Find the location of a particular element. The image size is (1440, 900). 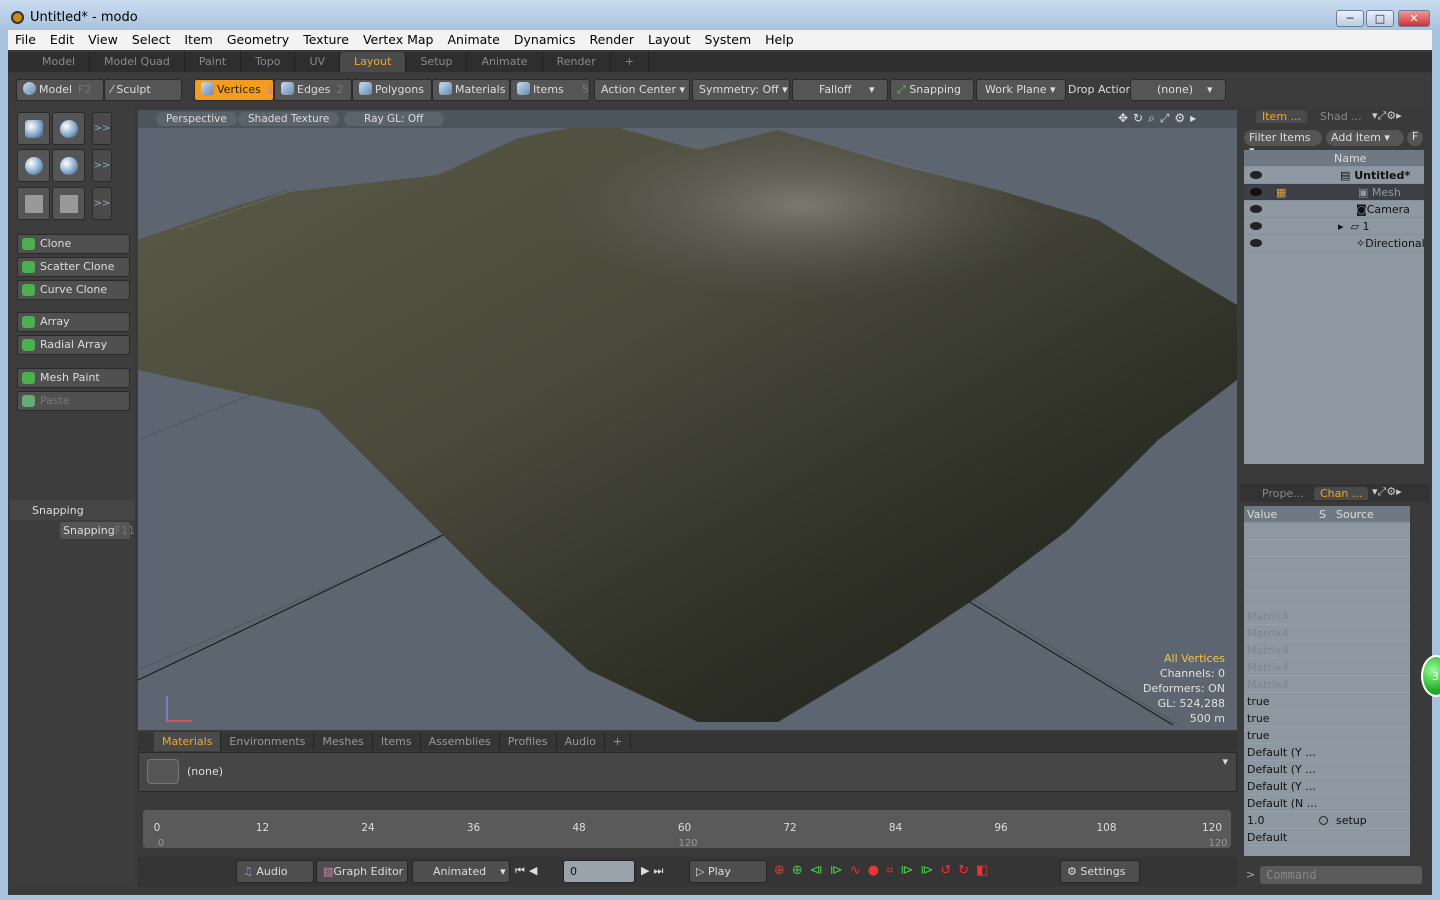

tab-layout: Layout is located at coordinates (373, 62).